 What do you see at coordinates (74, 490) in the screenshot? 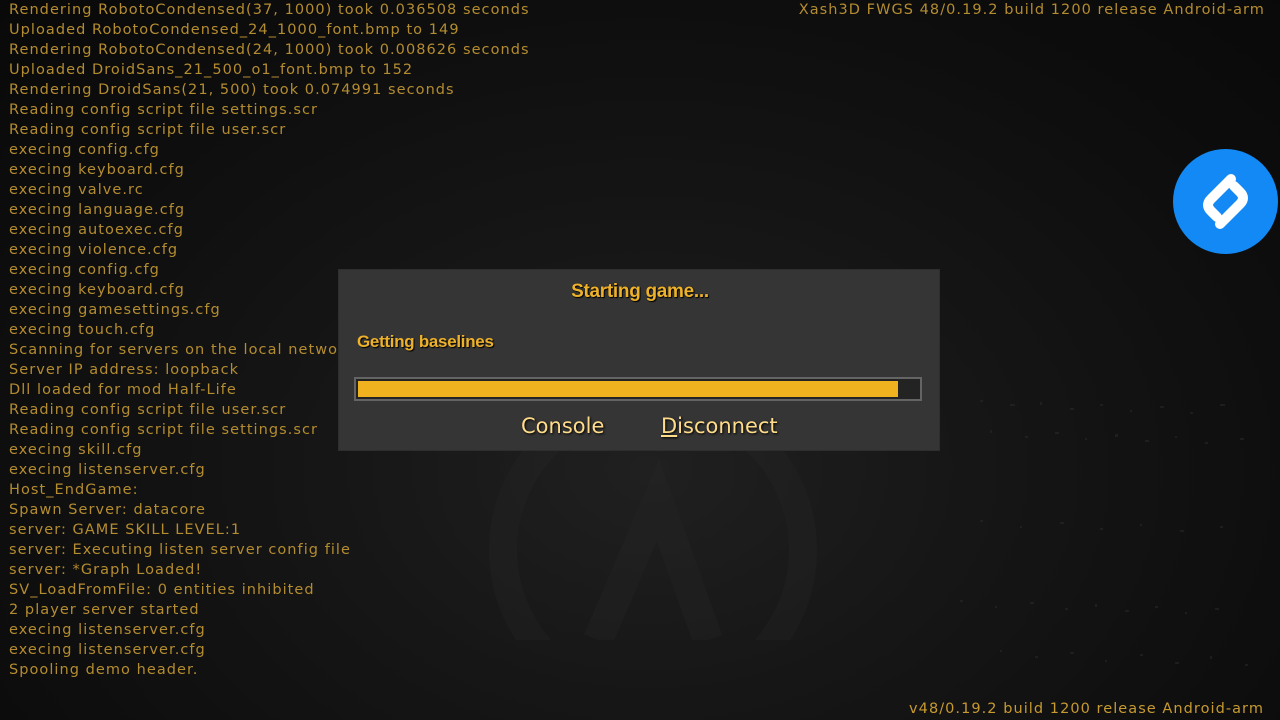
I see `console-line: Host_EndGame:` at bounding box center [74, 490].